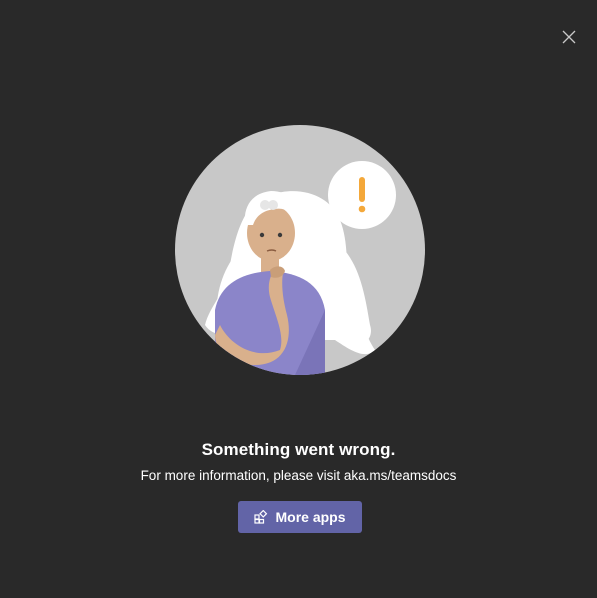  I want to click on more-apps-label: More apps, so click(310, 517).